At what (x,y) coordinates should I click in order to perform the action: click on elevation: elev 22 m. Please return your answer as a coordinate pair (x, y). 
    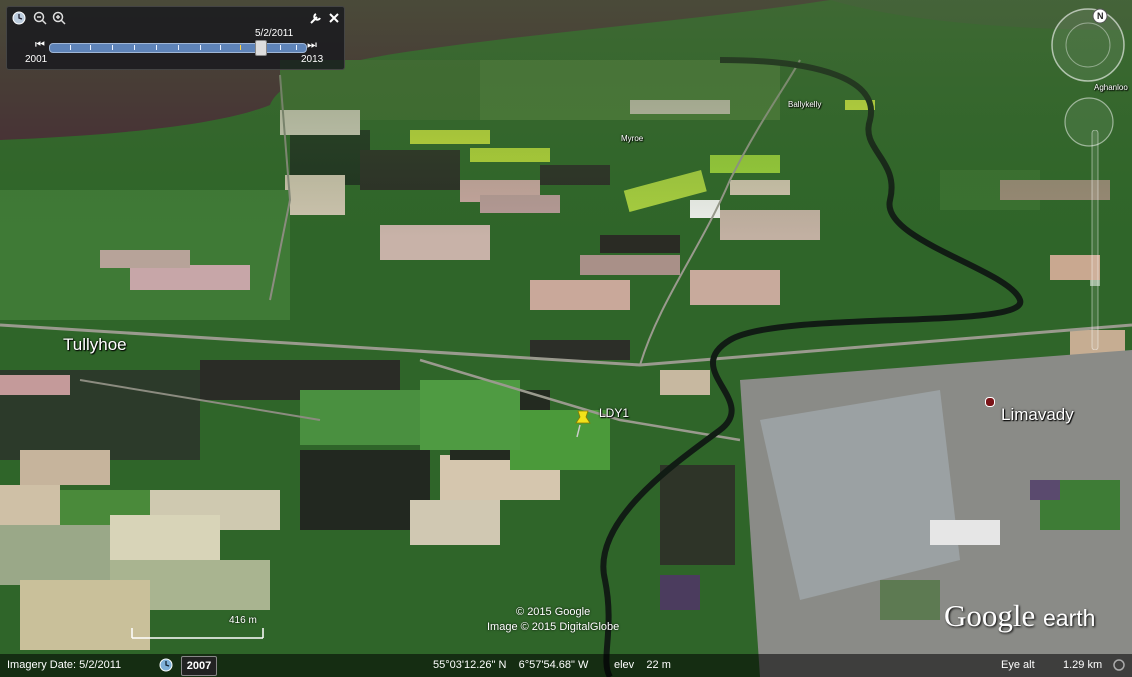
    Looking at the image, I should click on (642, 665).